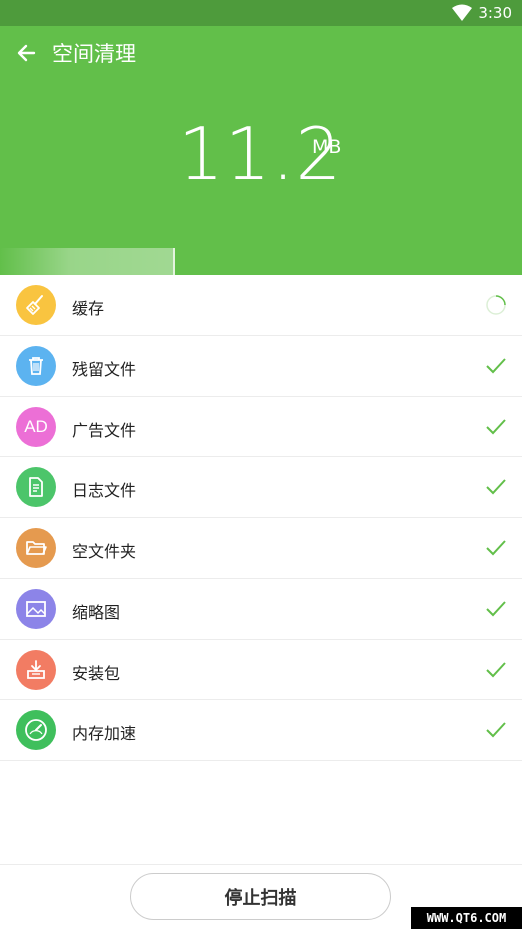 This screenshot has width=522, height=929. I want to click on scan-progress-edge, so click(174, 261).